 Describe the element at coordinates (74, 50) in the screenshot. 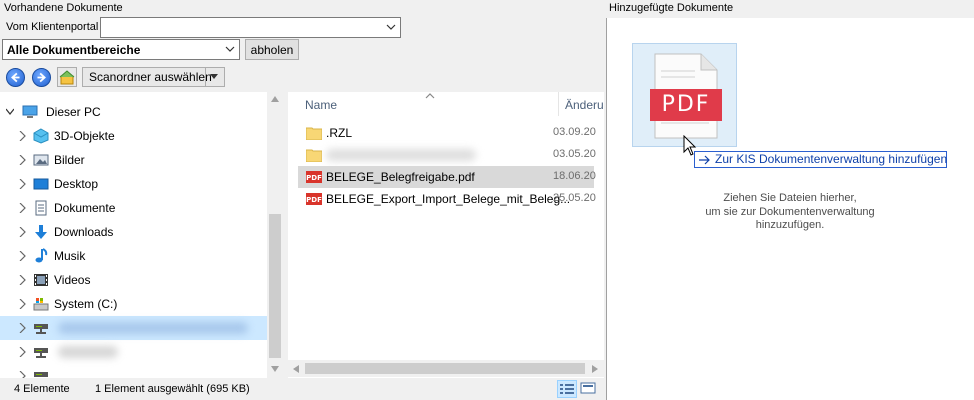

I see `document-area-value: Alle Dokumentbereiche` at that location.